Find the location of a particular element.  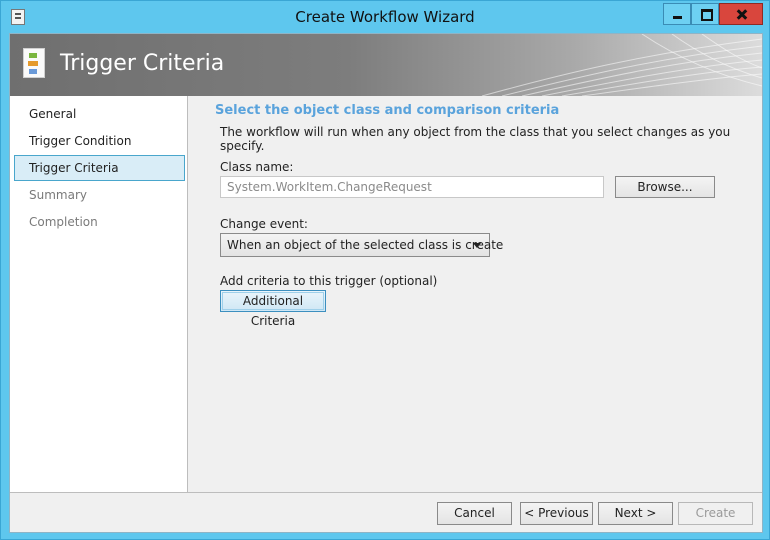

maximize-button is located at coordinates (705, 14).